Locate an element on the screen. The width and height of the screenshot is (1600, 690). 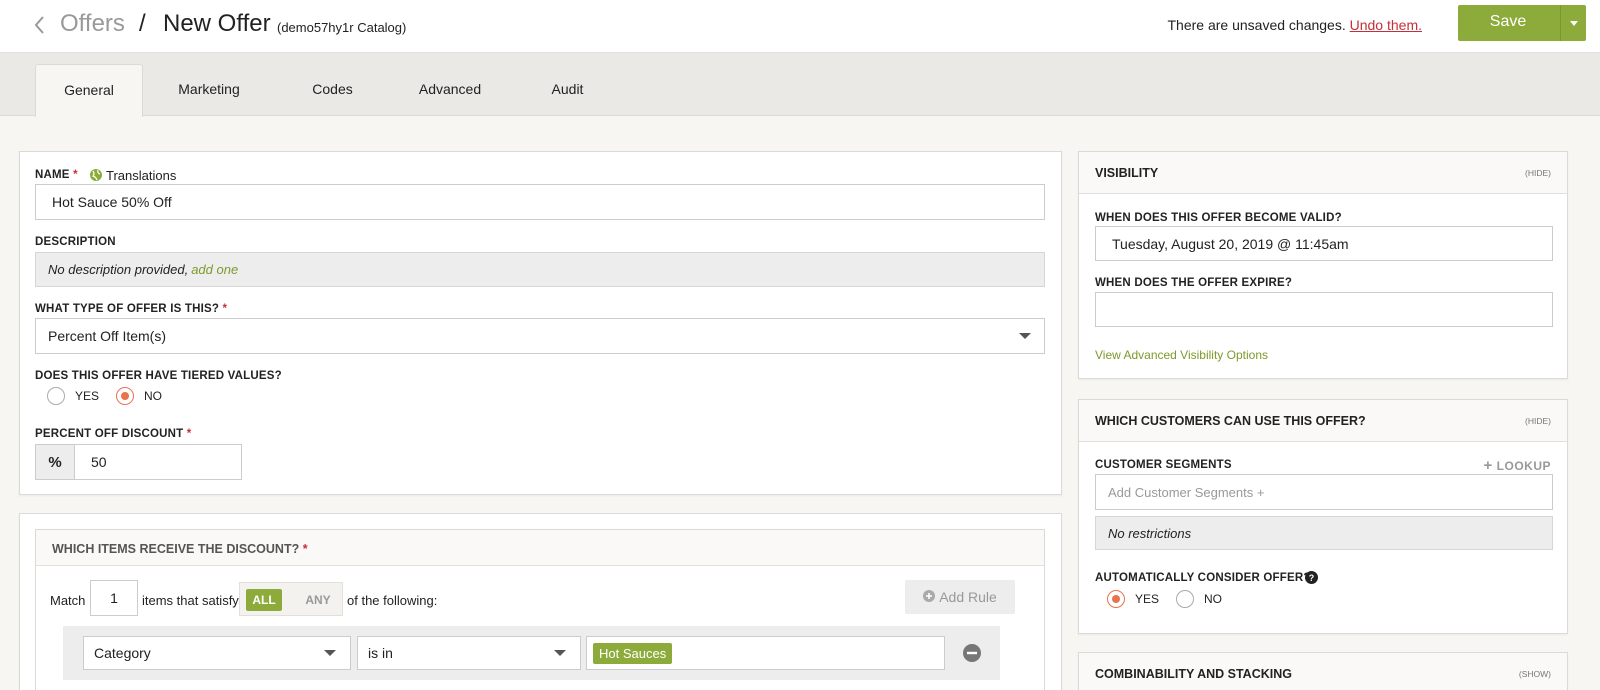
rule-row: Category is in Hot Sauces is located at coordinates (531, 653).